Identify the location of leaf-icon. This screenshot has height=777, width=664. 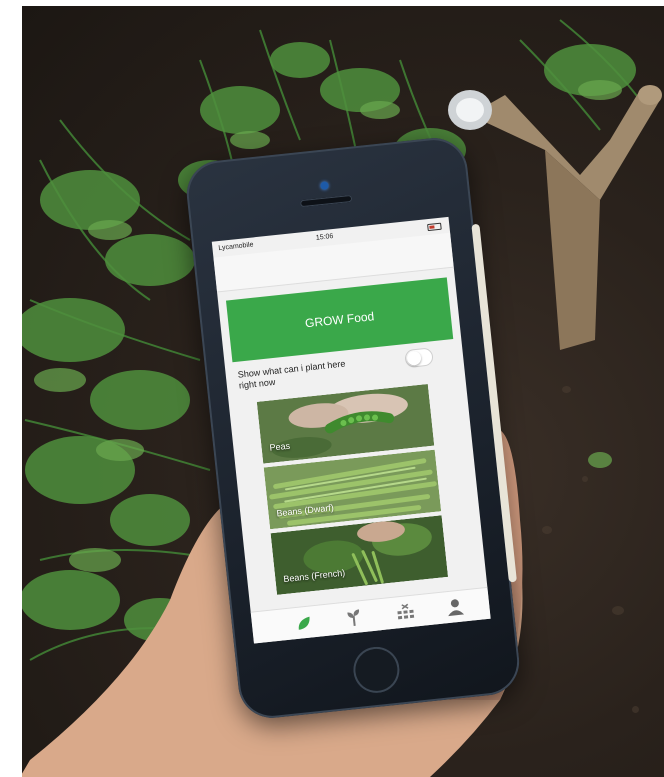
(304, 623).